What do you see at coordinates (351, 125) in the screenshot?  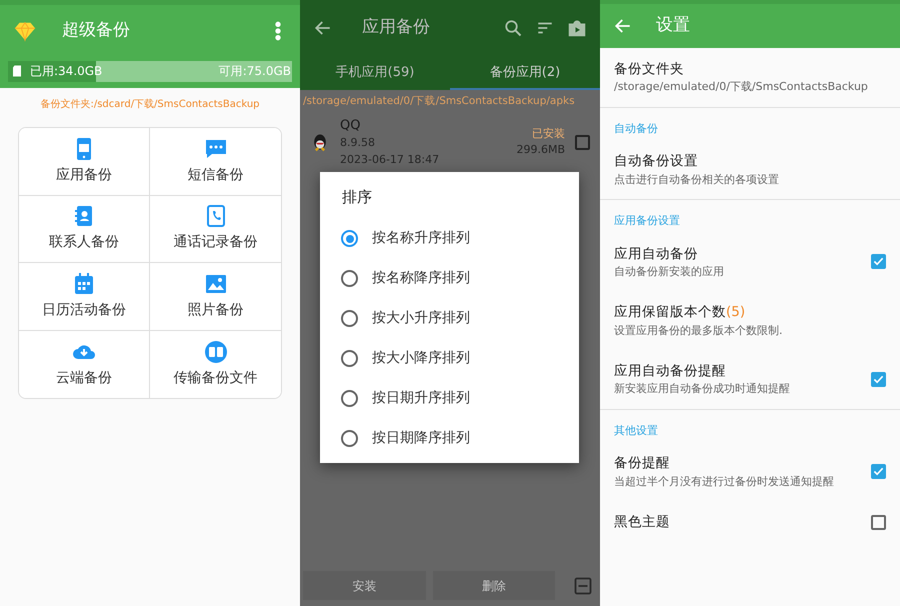 I see `app-name: QQ` at bounding box center [351, 125].